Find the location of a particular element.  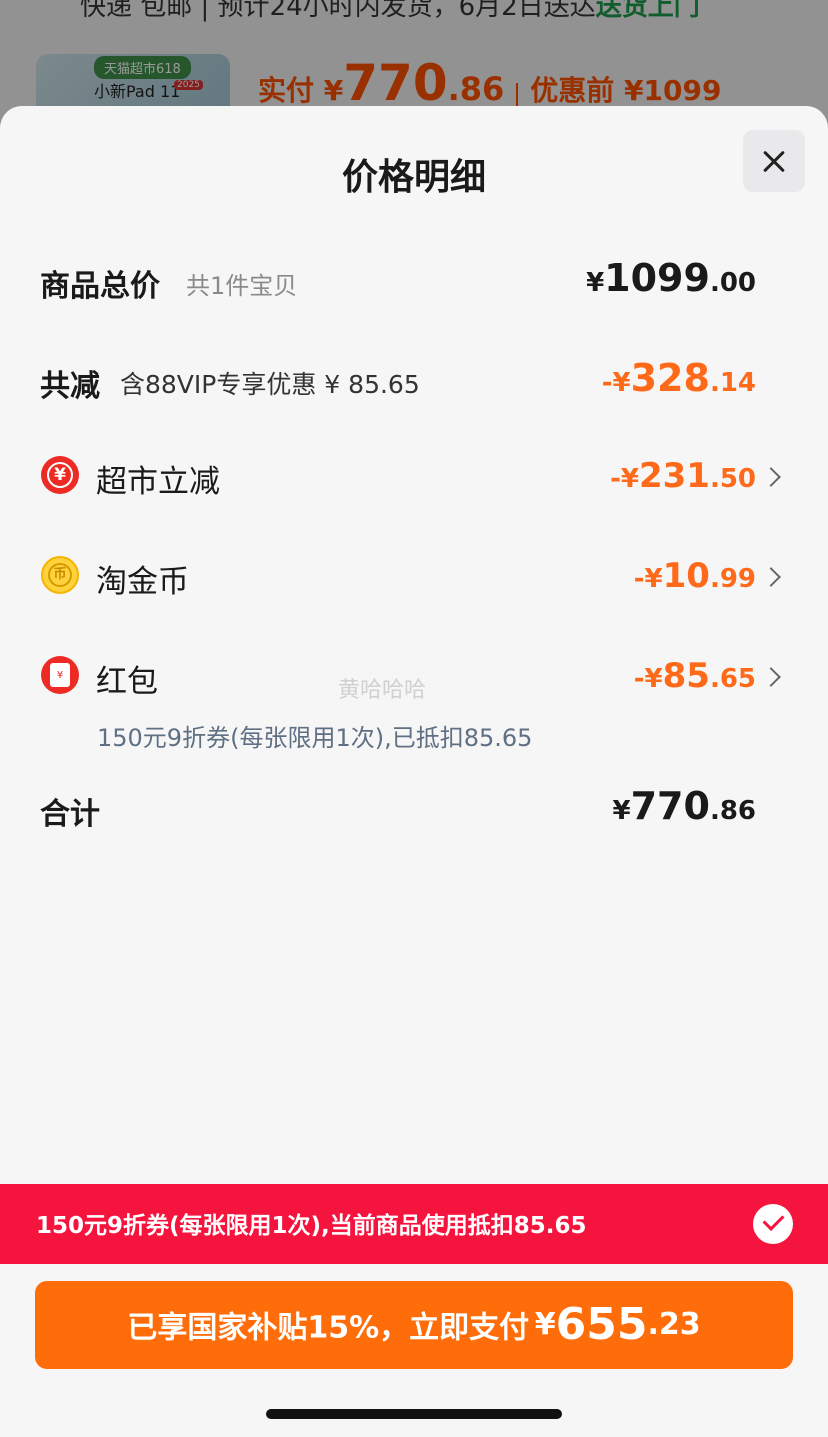

watermark: 黄哈哈哈 is located at coordinates (382, 690).